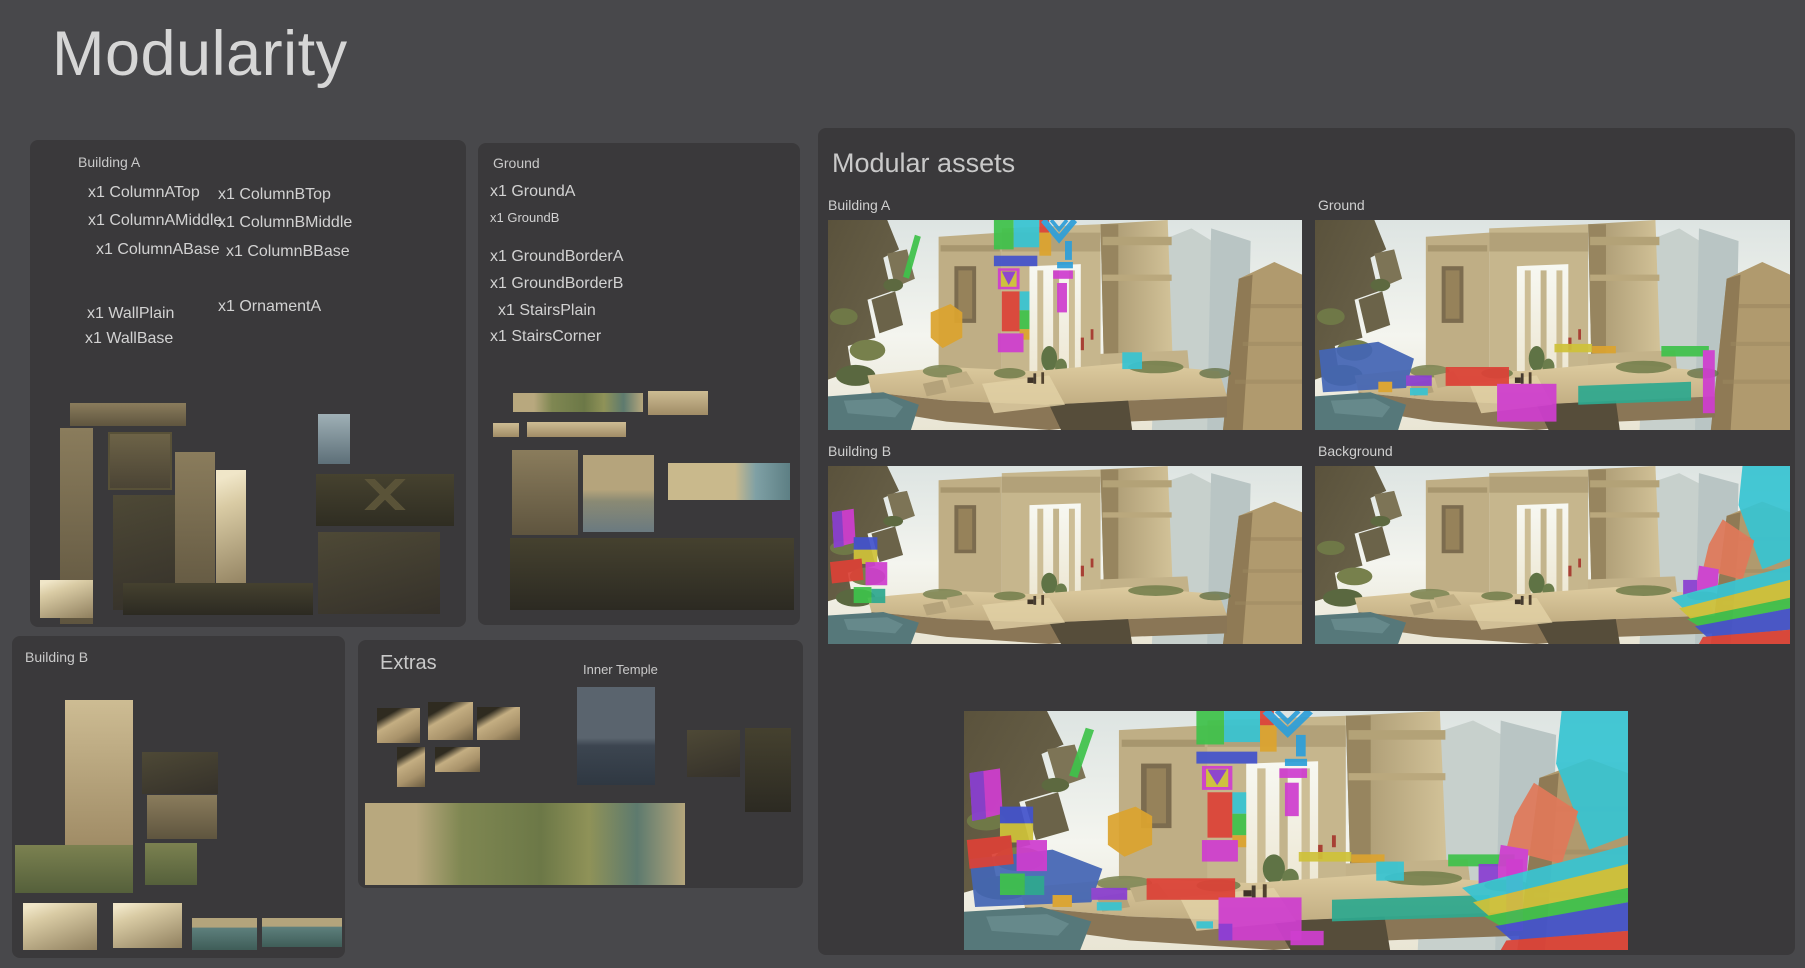  I want to click on thumbnail-ground-block-b, so click(576, 429).